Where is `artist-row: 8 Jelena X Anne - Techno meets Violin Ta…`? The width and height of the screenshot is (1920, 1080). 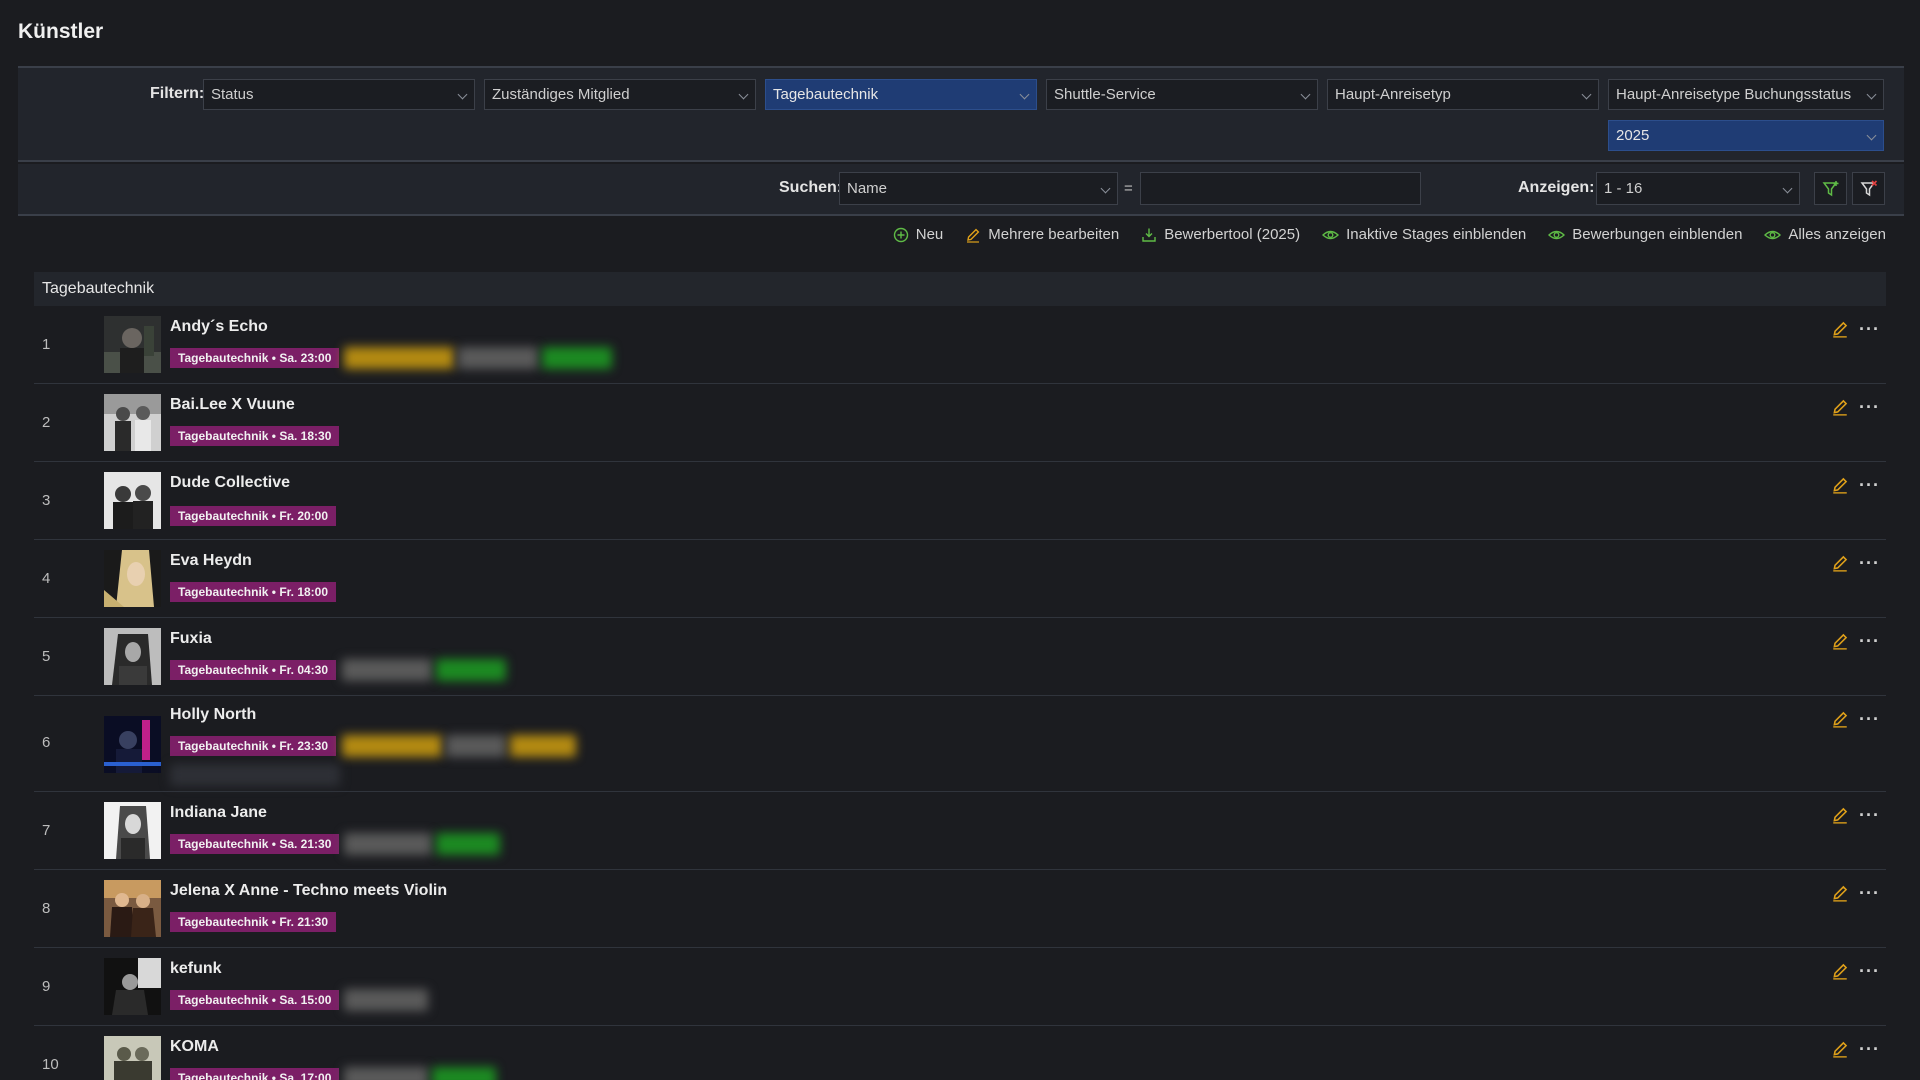
artist-row: 8 Jelena X Anne - Techno meets Violin Ta… is located at coordinates (960, 909).